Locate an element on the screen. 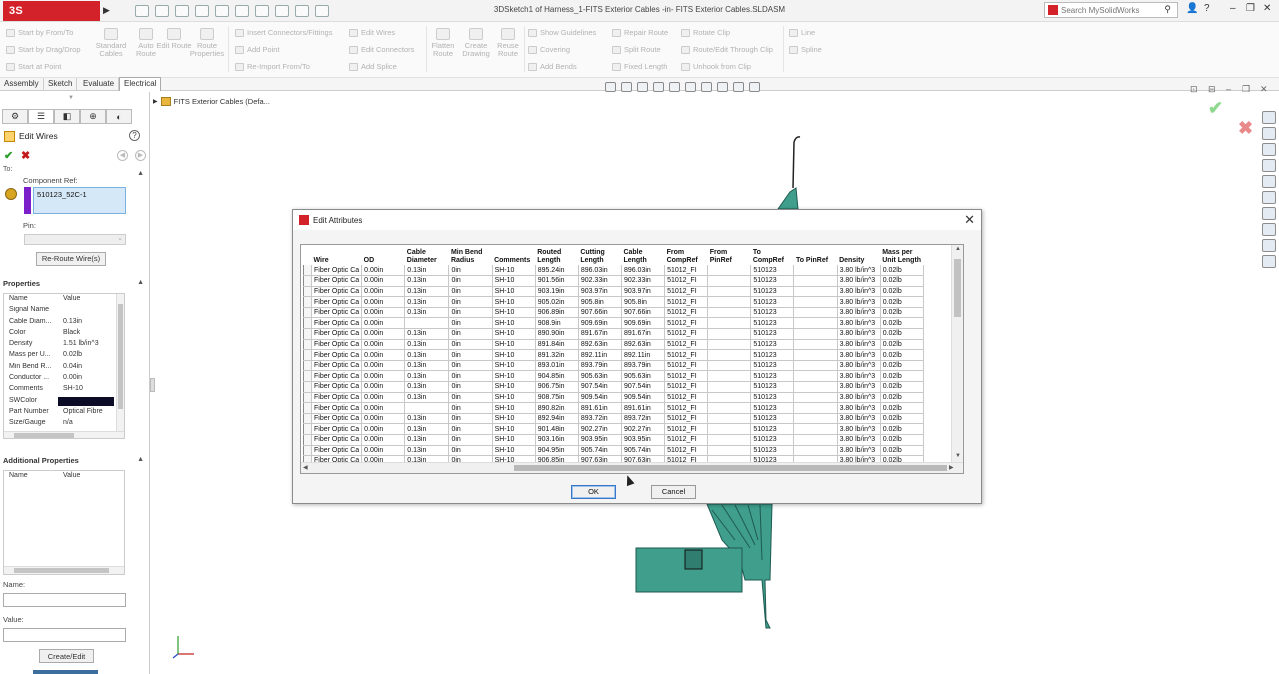 Image resolution: width=1279 pixels, height=674 pixels. property-row: Density 1.51 lb/in^3 is located at coordinates (64, 344).